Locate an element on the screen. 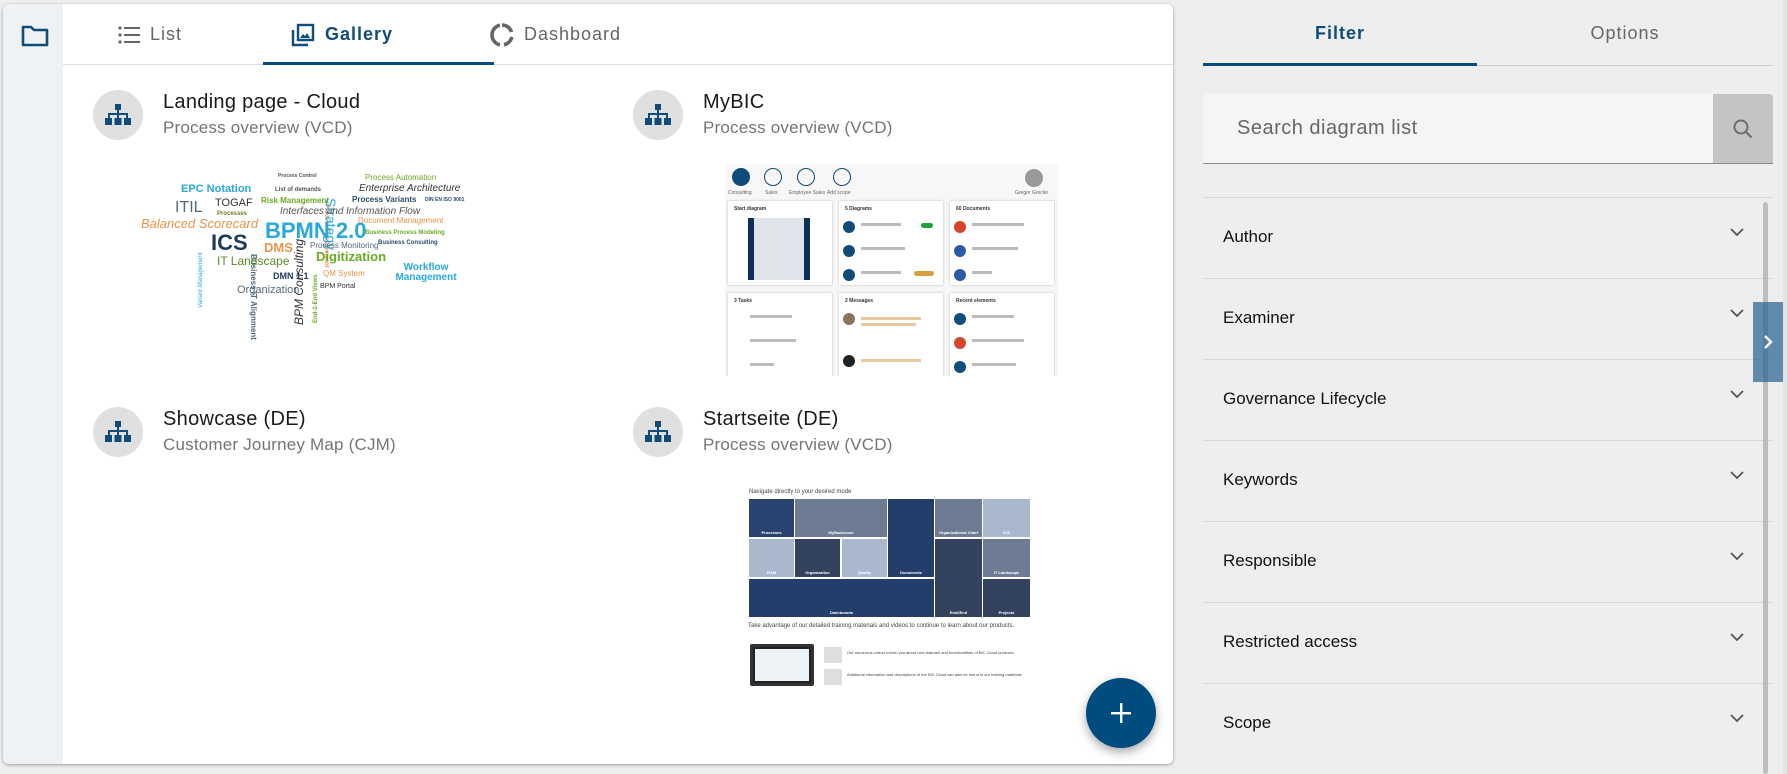 Image resolution: width=1787 pixels, height=774 pixels. add-diagram-button is located at coordinates (1121, 713).